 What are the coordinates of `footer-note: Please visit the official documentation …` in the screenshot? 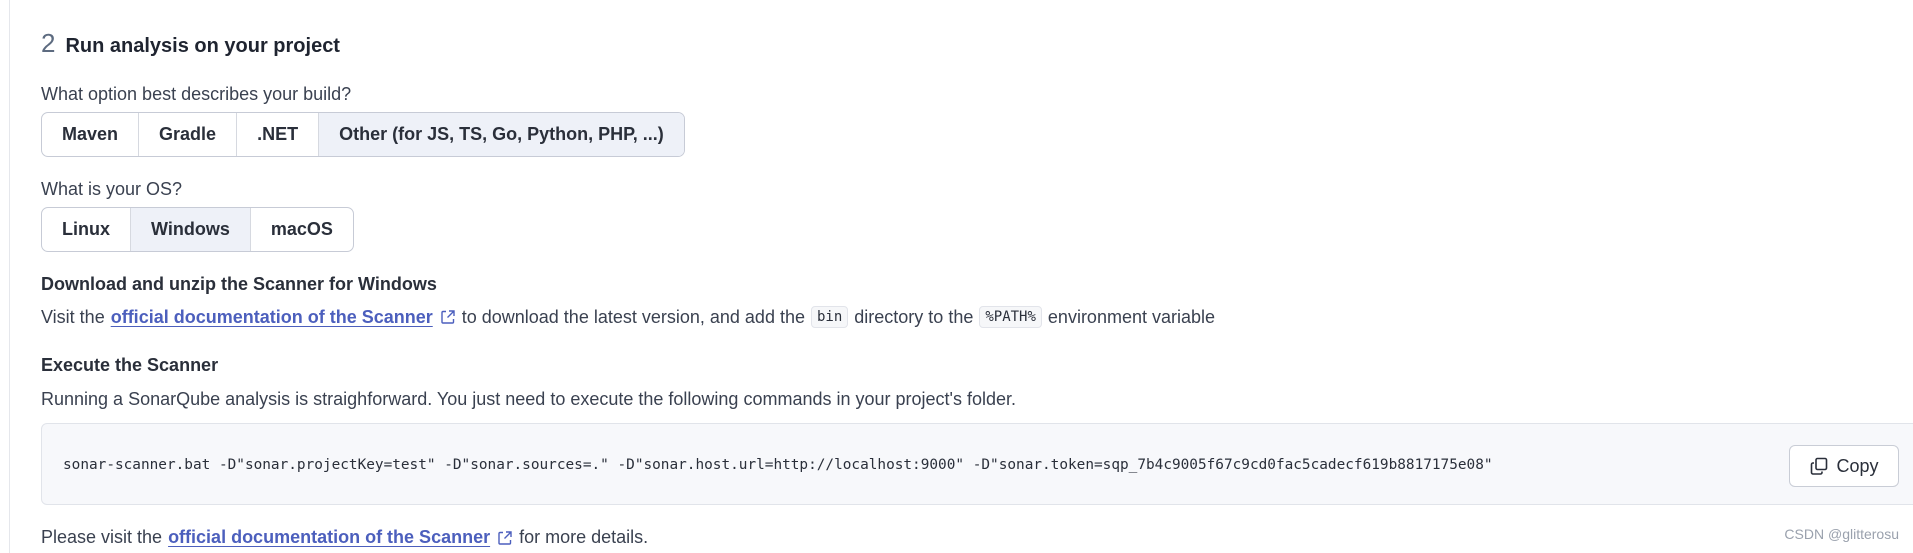 It's located at (344, 537).